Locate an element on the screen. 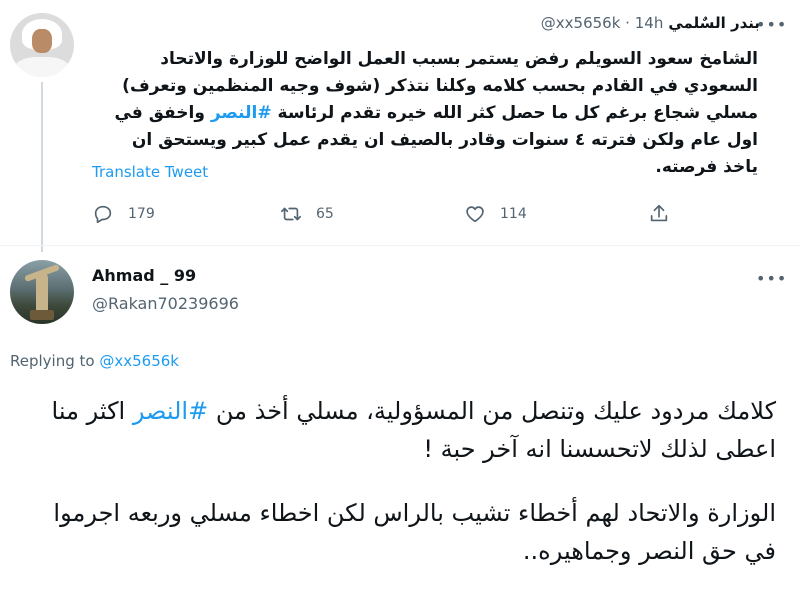 Image resolution: width=800 pixels, height=590 pixels. share-icon is located at coordinates (659, 213).